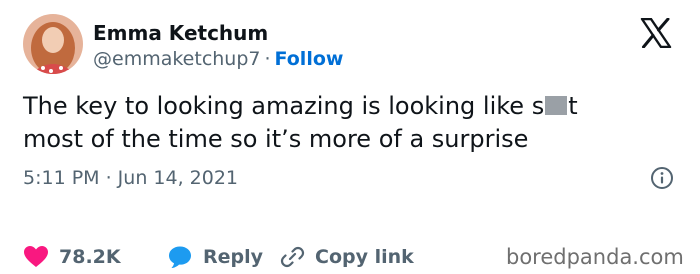 This screenshot has height=274, width=700. Describe the element at coordinates (573, 106) in the screenshot. I see `tweet-line-1-end: t` at that location.